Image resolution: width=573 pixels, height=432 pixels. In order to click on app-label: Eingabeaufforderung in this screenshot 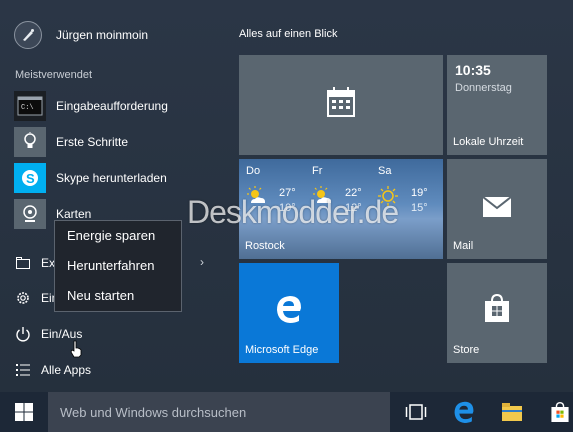, I will do `click(112, 106)`.